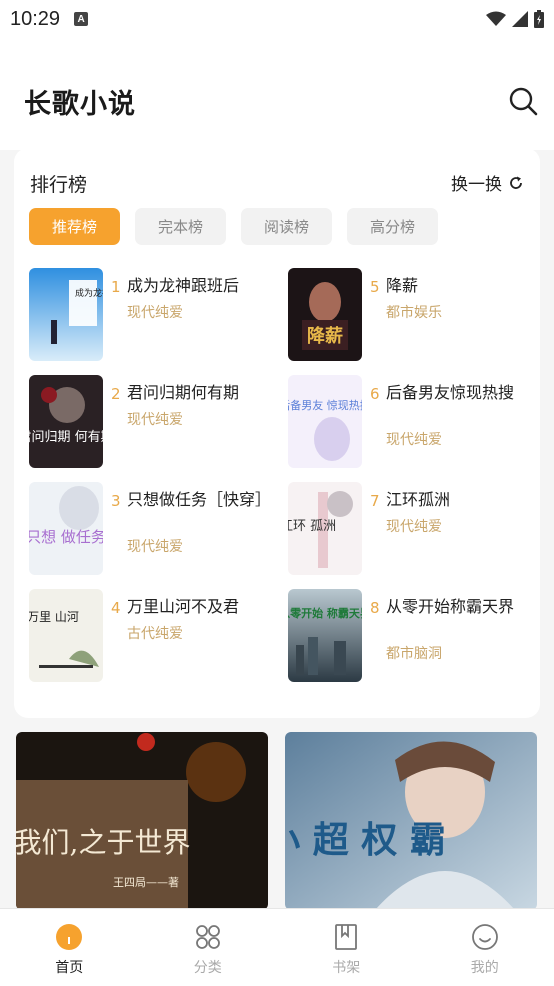 This screenshot has height=986, width=554. I want to click on cover-text: 成为龙神 跟班后, so click(89, 293).